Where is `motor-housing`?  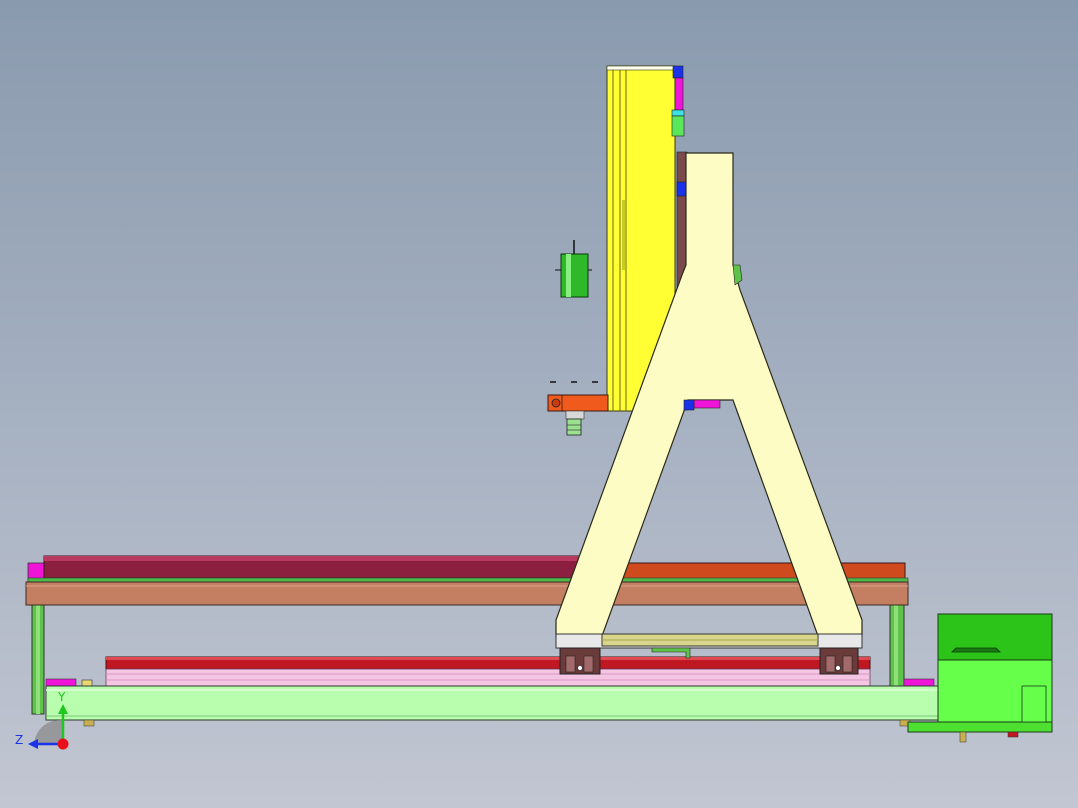 motor-housing is located at coordinates (980, 678).